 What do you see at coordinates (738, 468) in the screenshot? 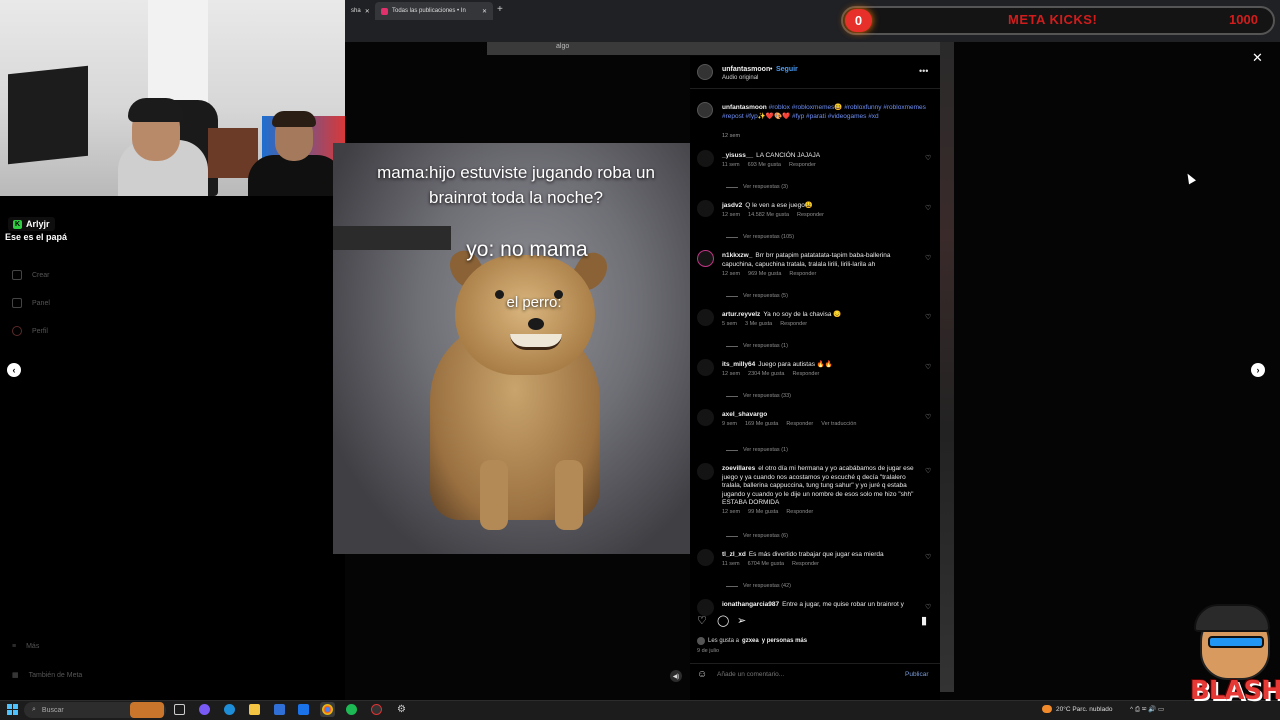
I see `comment-username: zoevillares` at bounding box center [738, 468].